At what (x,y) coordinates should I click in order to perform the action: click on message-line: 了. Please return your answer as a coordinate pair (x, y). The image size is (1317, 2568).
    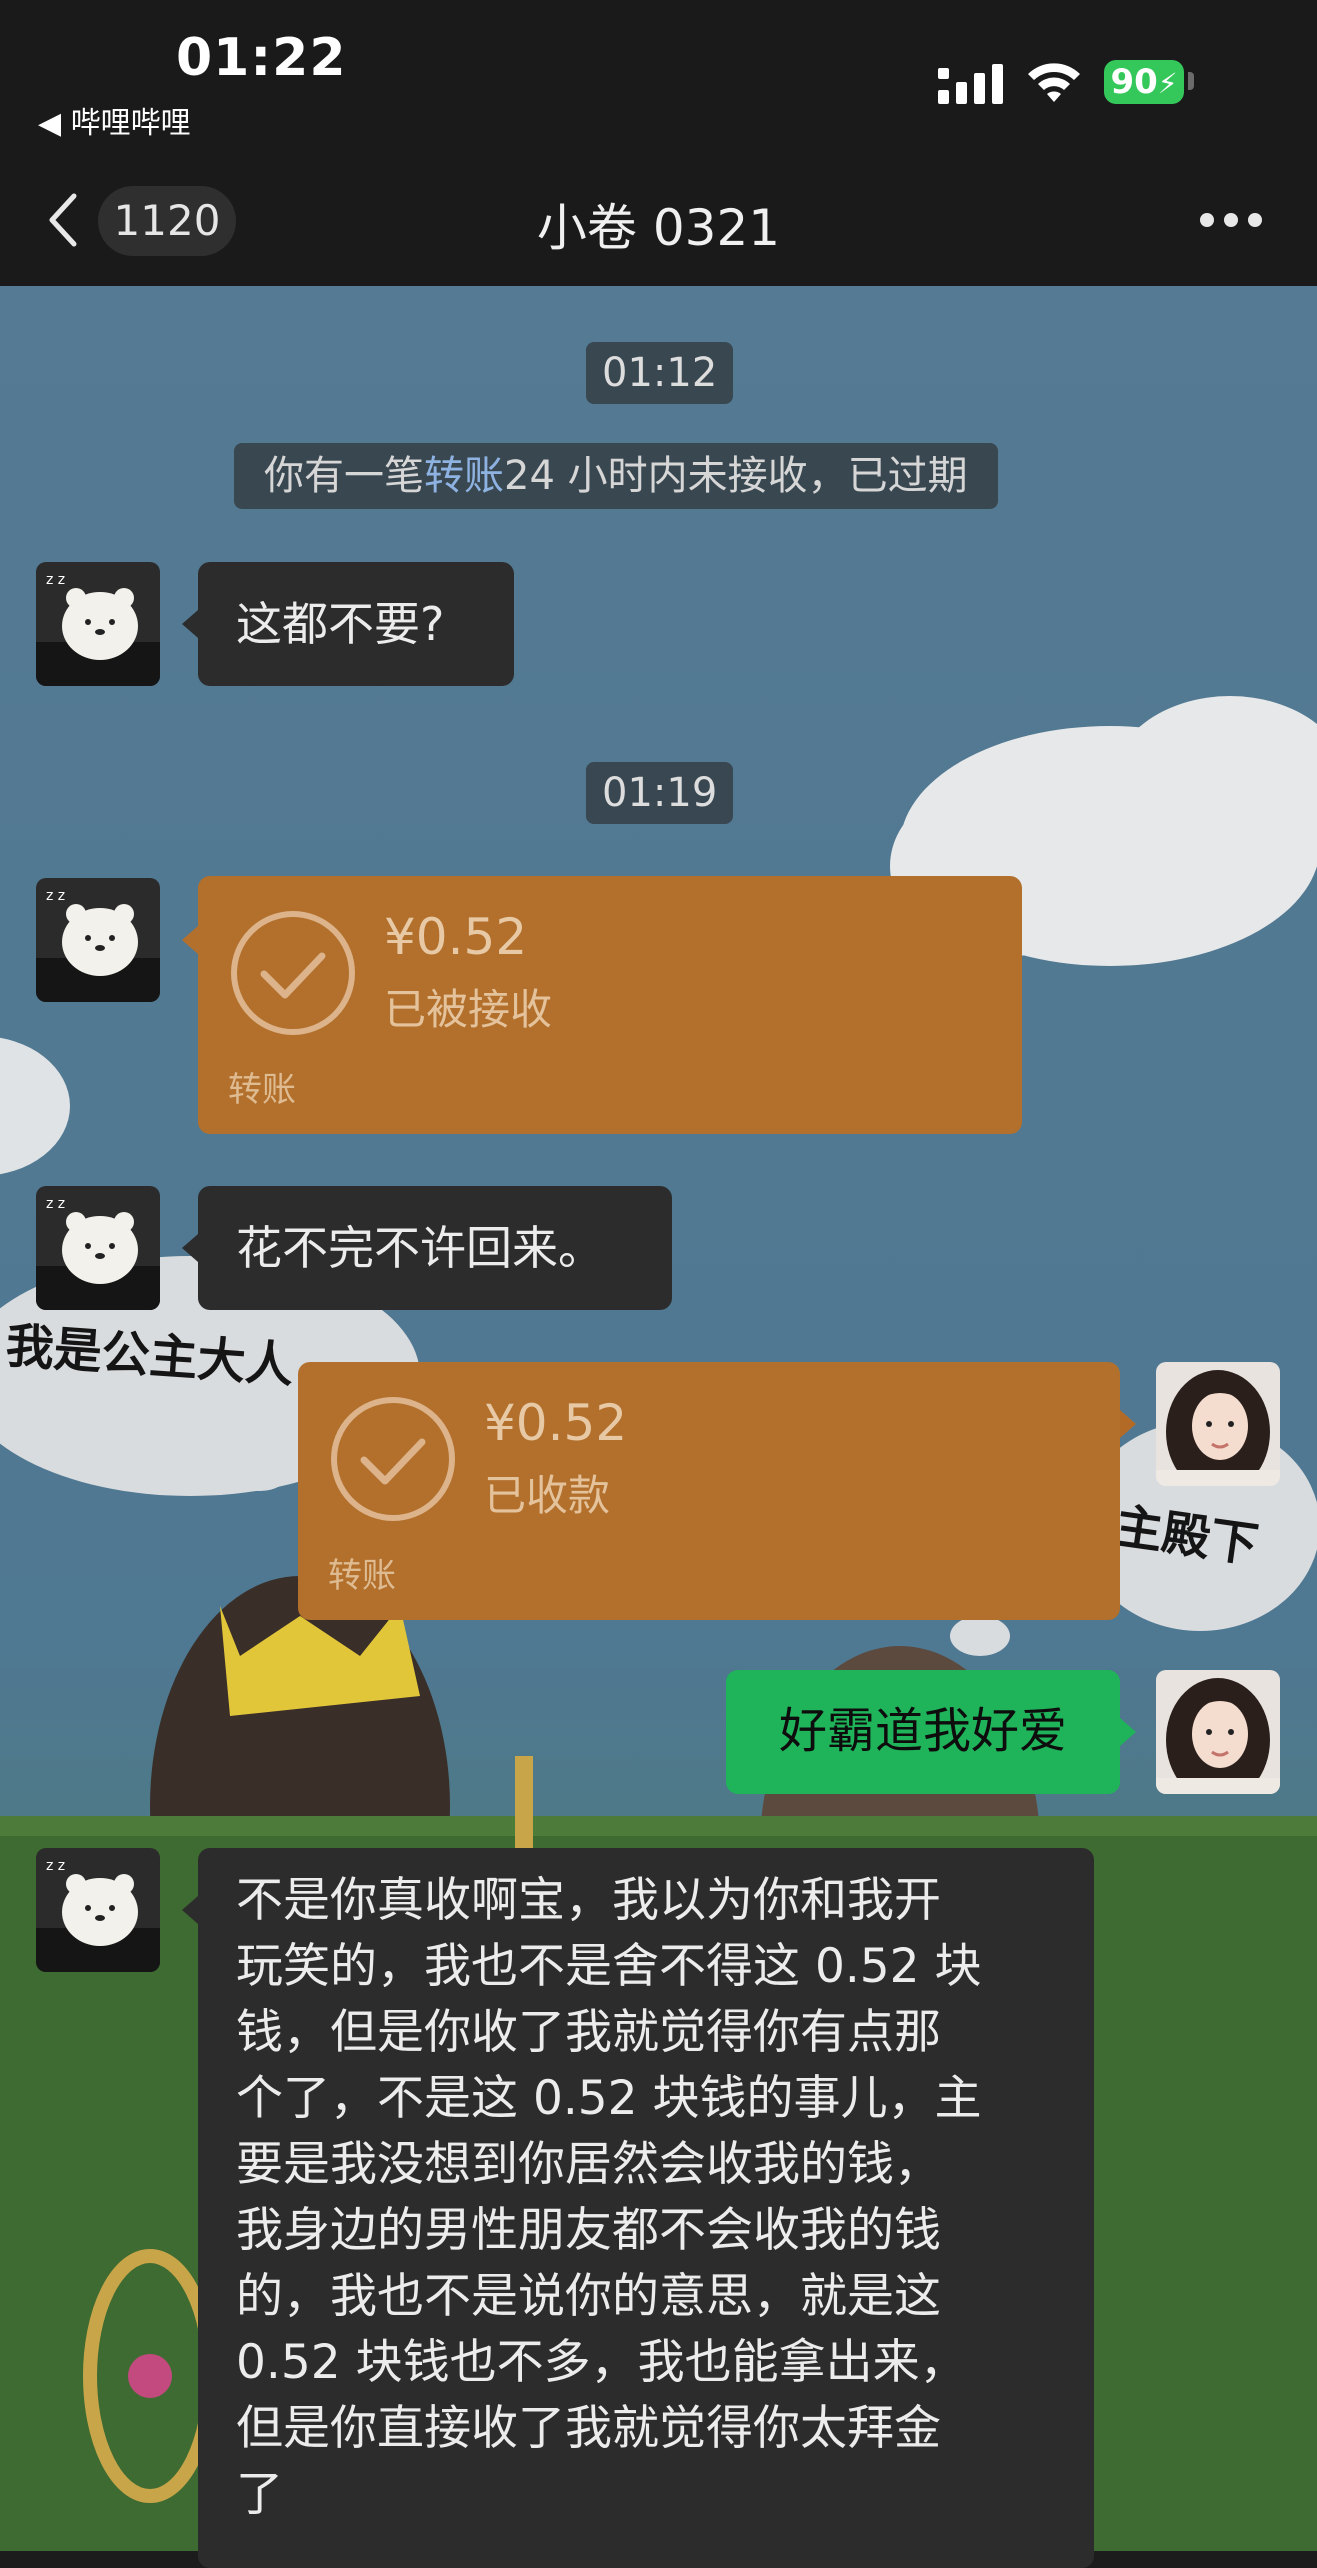
    Looking at the image, I should click on (259, 2494).